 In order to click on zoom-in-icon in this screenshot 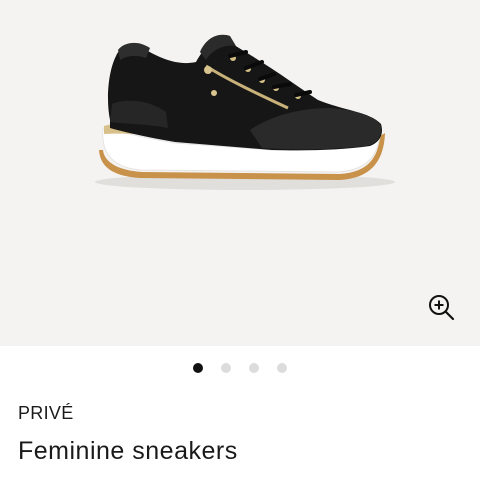, I will do `click(442, 308)`.